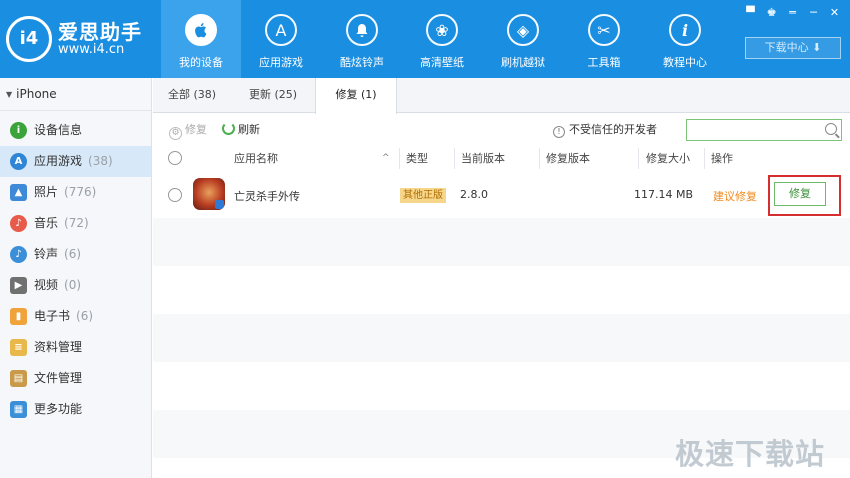 The width and height of the screenshot is (850, 478). What do you see at coordinates (91, 49) in the screenshot?
I see `logo-url: www.i4.cn` at bounding box center [91, 49].